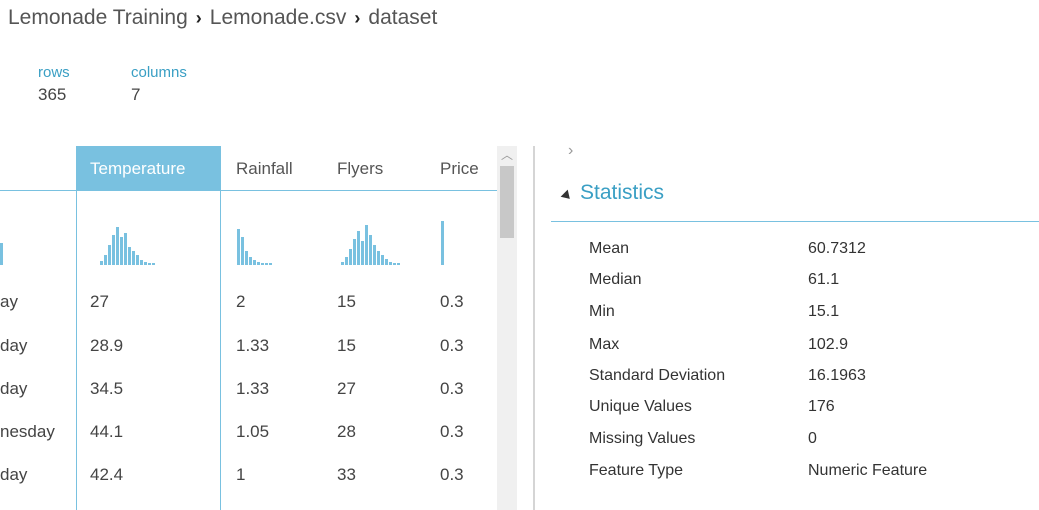 Image resolution: width=1039 pixels, height=510 pixels. I want to click on breadcrumb-item-file: Lemonade.csv, so click(278, 17).